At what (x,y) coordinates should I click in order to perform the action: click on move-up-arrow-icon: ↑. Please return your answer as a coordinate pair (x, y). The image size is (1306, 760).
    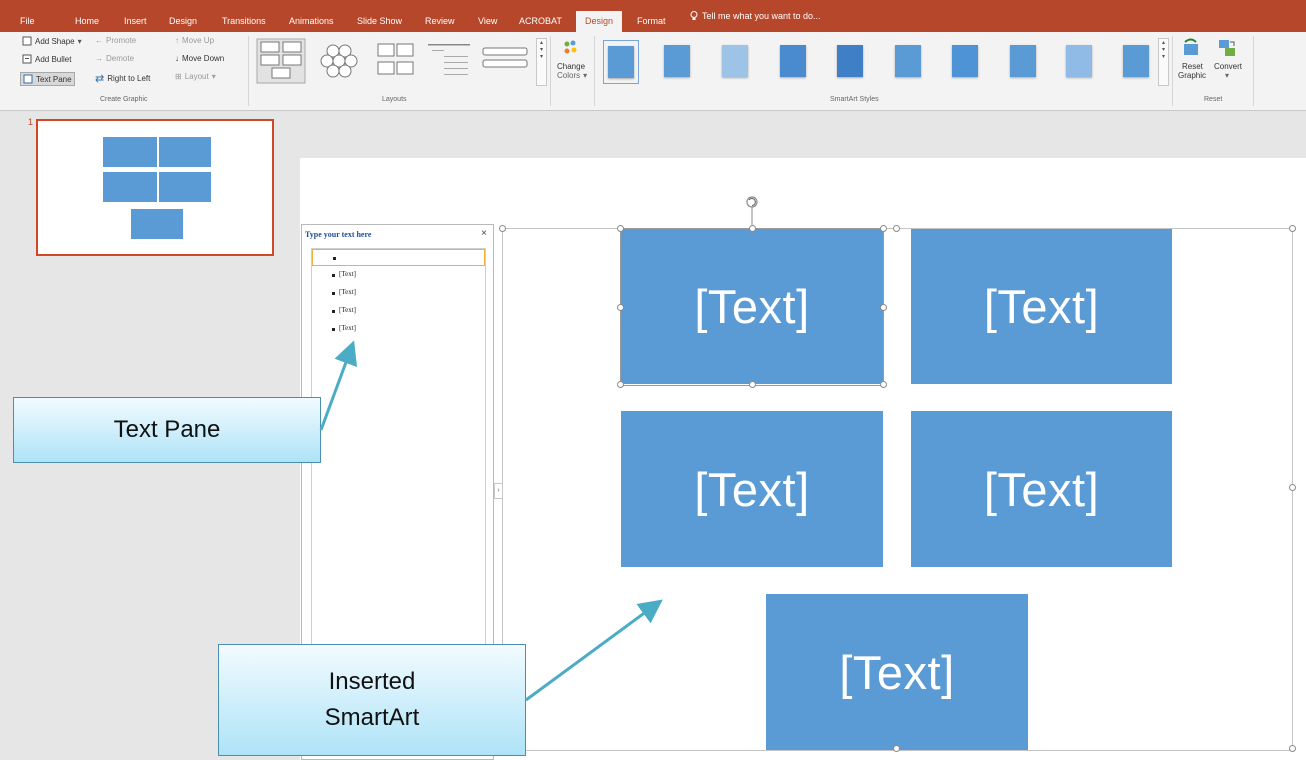
    Looking at the image, I should click on (177, 40).